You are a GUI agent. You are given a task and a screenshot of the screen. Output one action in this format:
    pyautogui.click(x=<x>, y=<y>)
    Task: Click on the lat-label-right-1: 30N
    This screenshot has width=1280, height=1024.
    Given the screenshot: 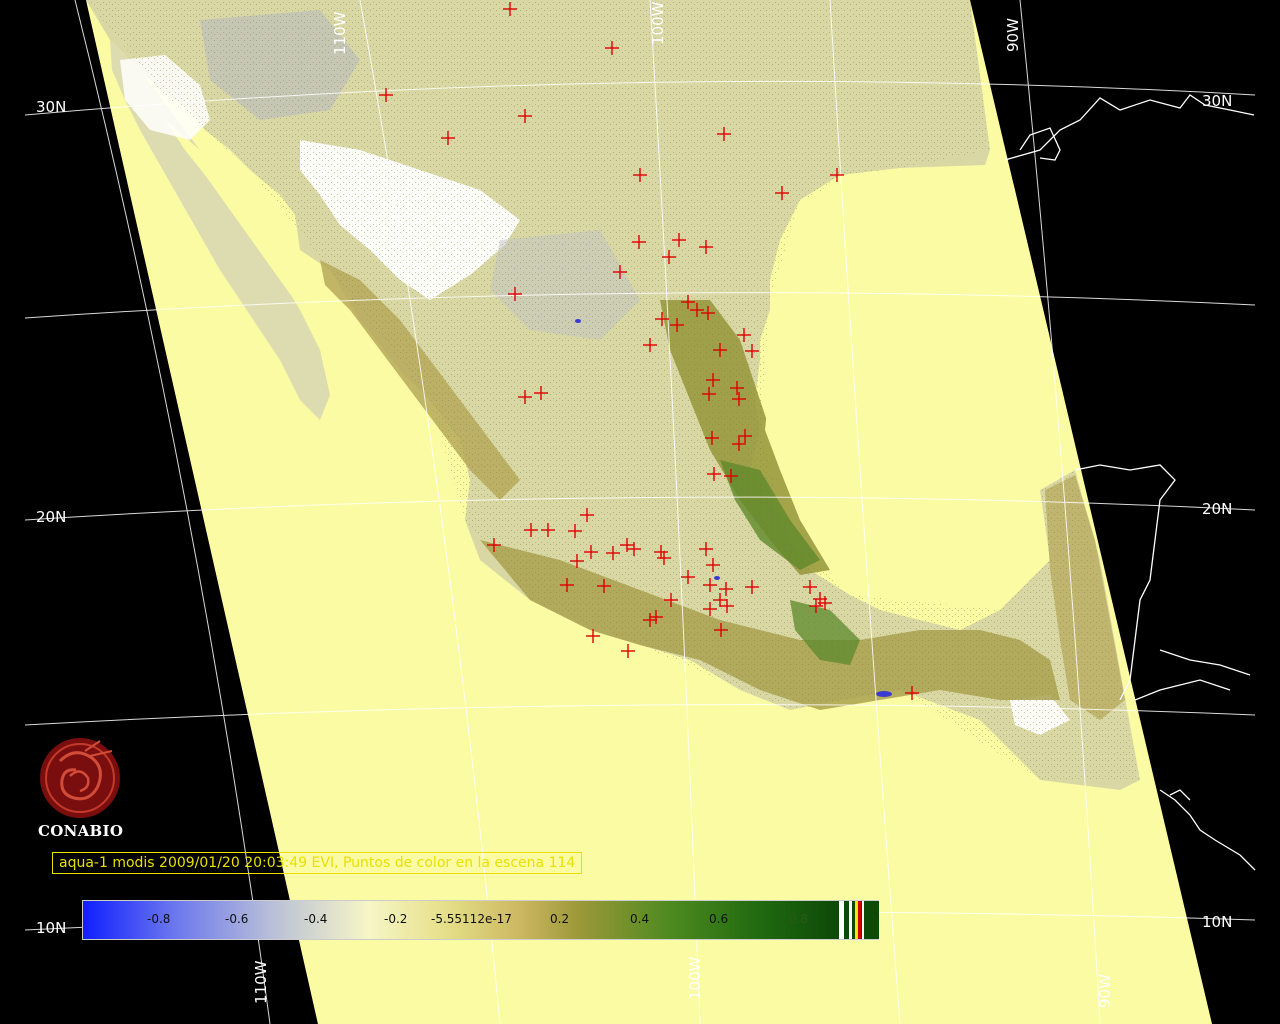 What is the action you would take?
    pyautogui.click(x=1217, y=101)
    